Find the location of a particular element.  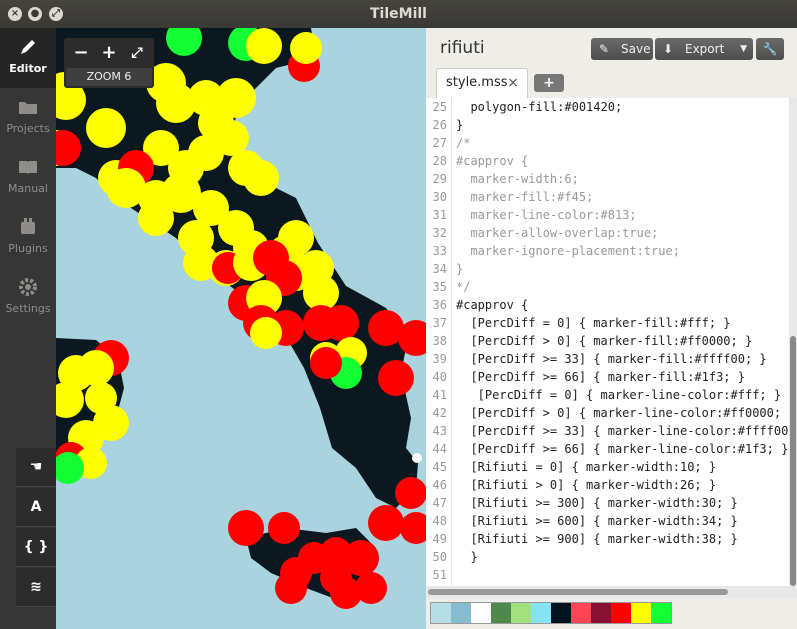

line-number: 33 is located at coordinates (439, 251).